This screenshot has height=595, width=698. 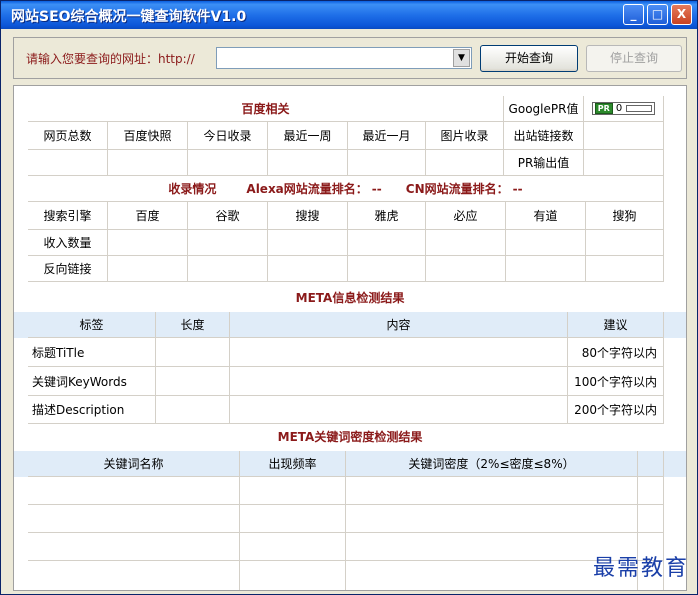 I want to click on baidu-columns-row: 网页总数 百度快照 今日收录 最近一周 最近一月 图片收录 出站链接数, so click(x=350, y=136).